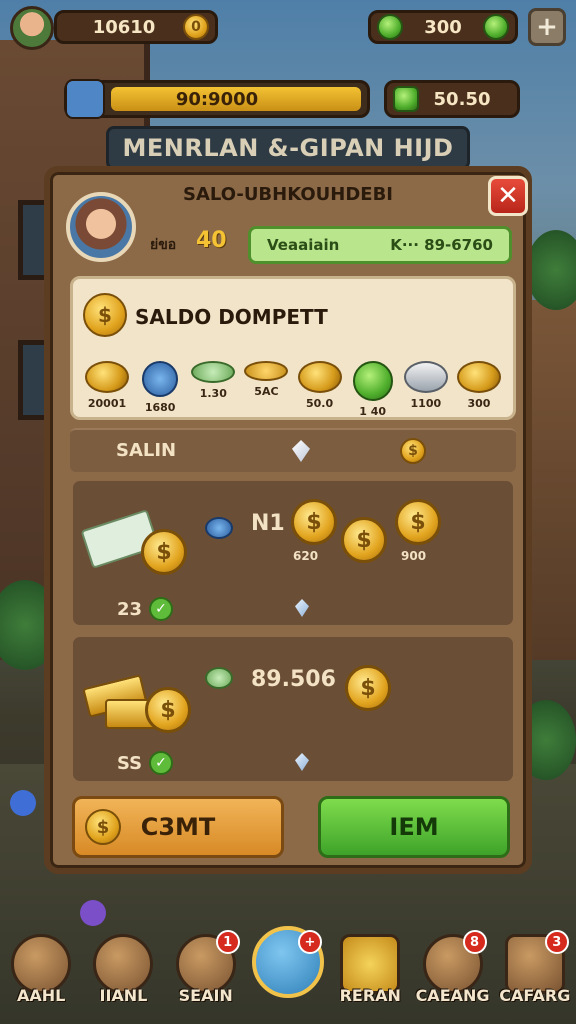 The width and height of the screenshot is (576, 1024). I want to click on gold-bars-icon: $, so click(138, 695).